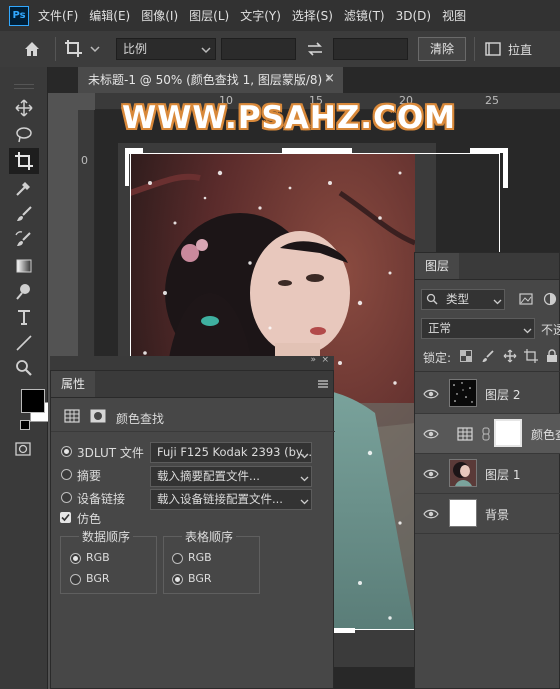 The height and width of the screenshot is (689, 560). What do you see at coordinates (24, 188) in the screenshot?
I see `eyedropper-tool-icon` at bounding box center [24, 188].